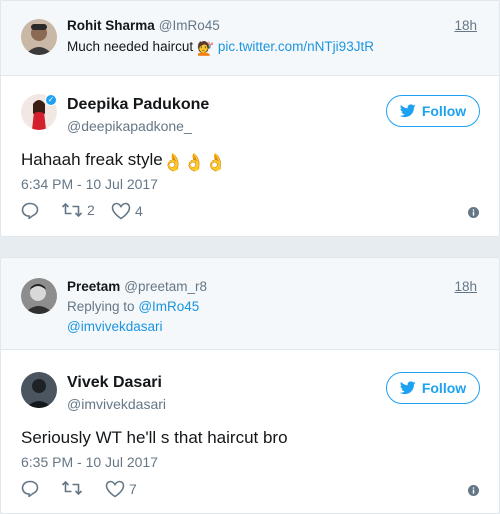  I want to click on parent-author: Rohit Sharma @ImRo45, so click(143, 25).